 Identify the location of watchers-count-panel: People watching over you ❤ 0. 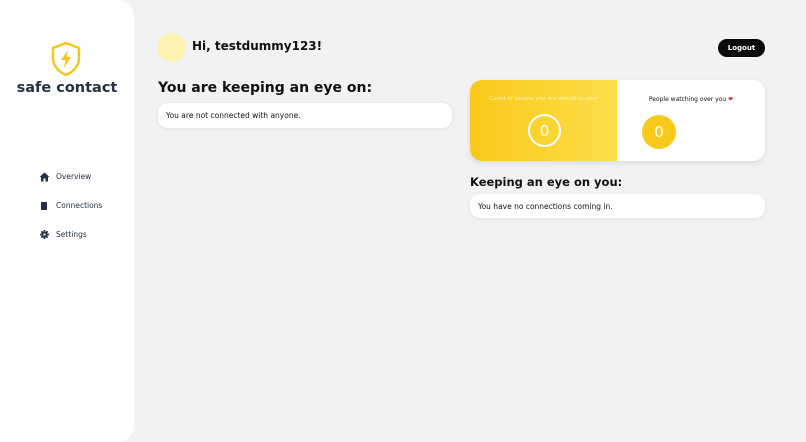
(691, 120).